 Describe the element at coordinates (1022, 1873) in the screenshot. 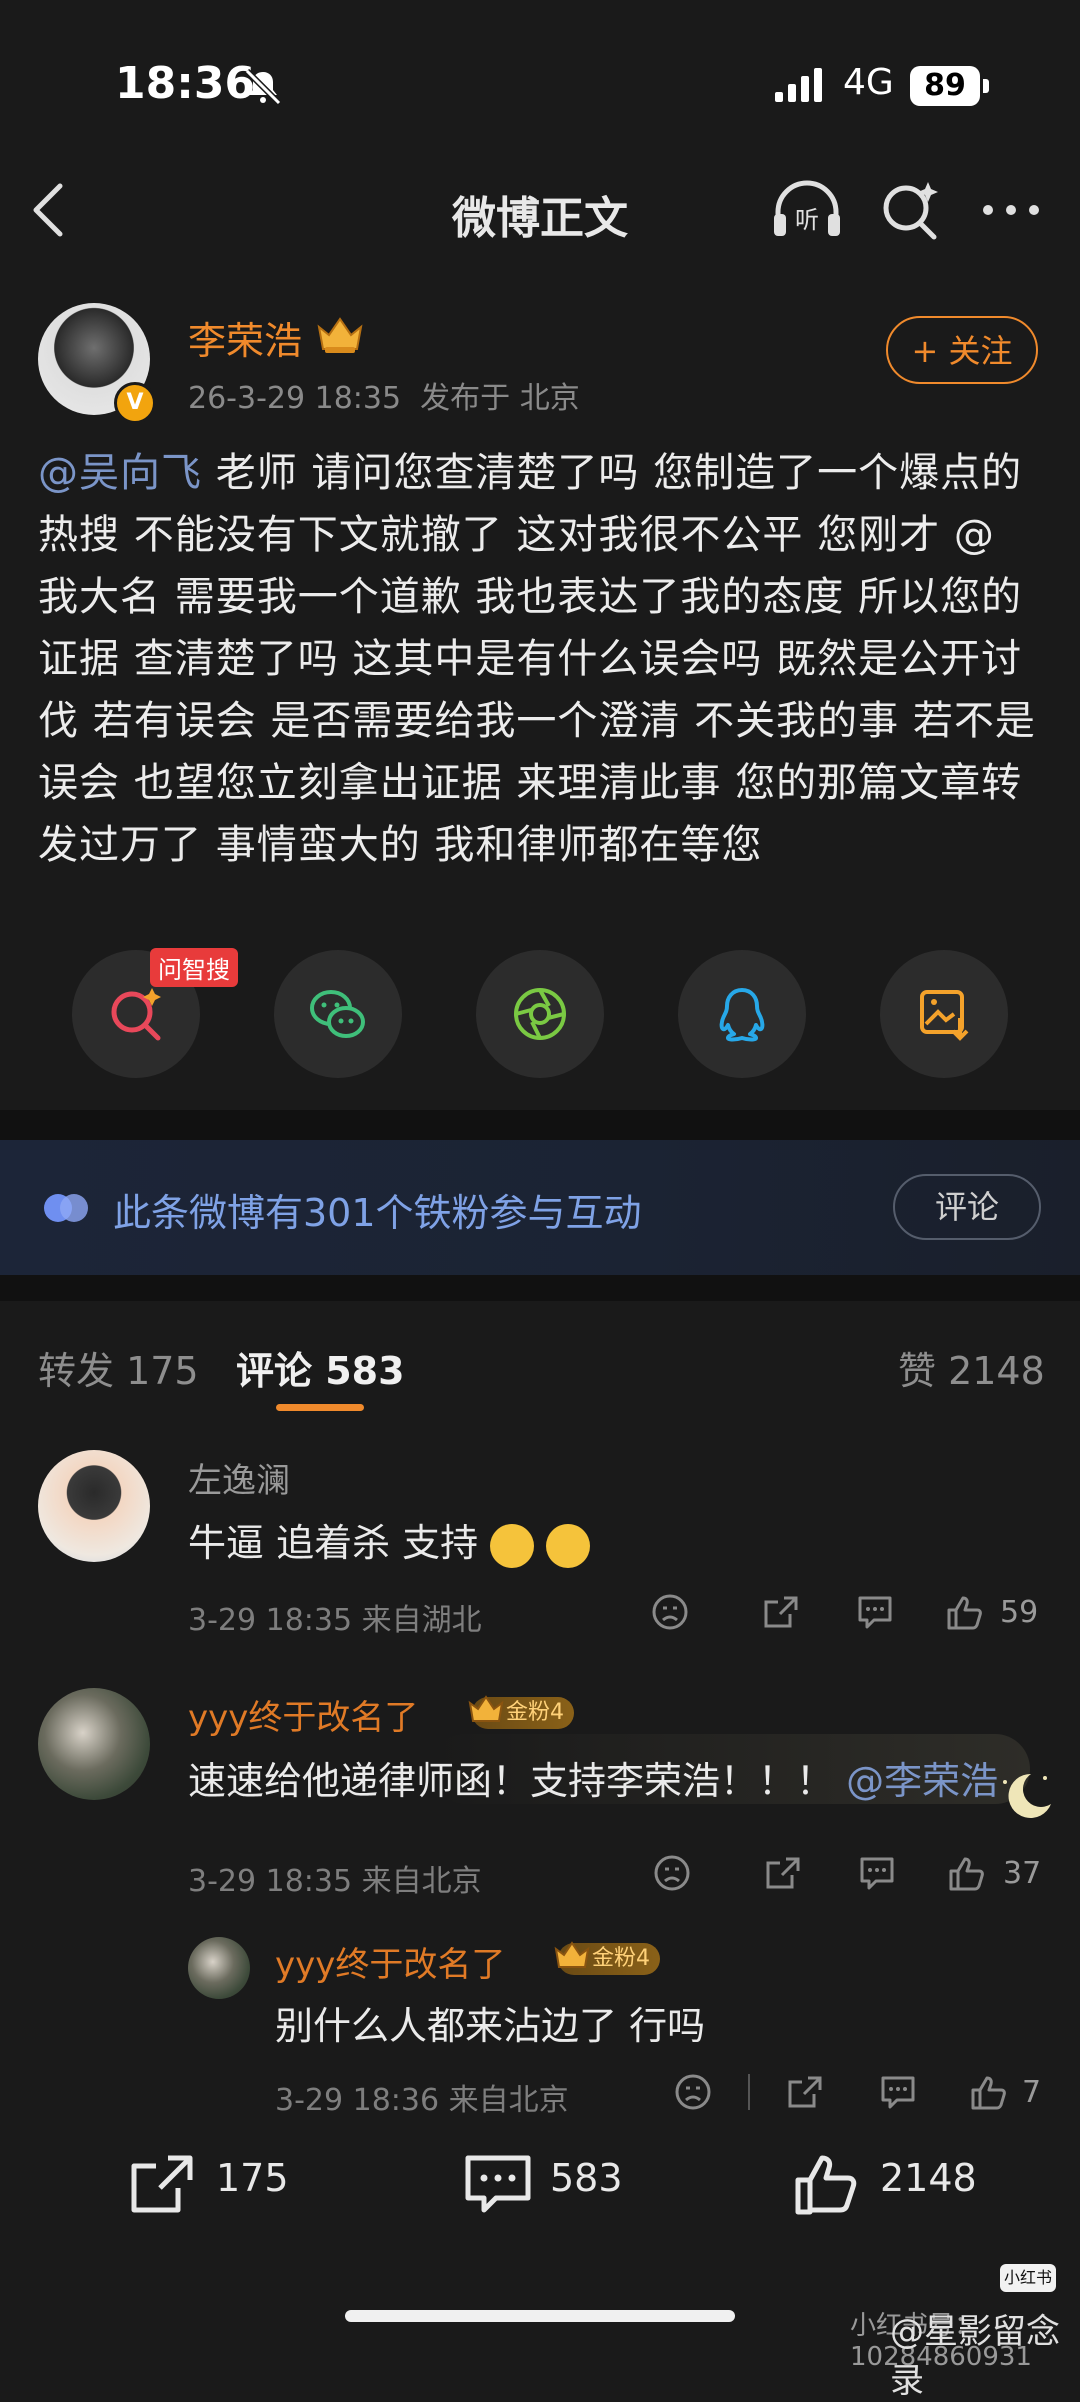

I see `like-count: 37` at that location.